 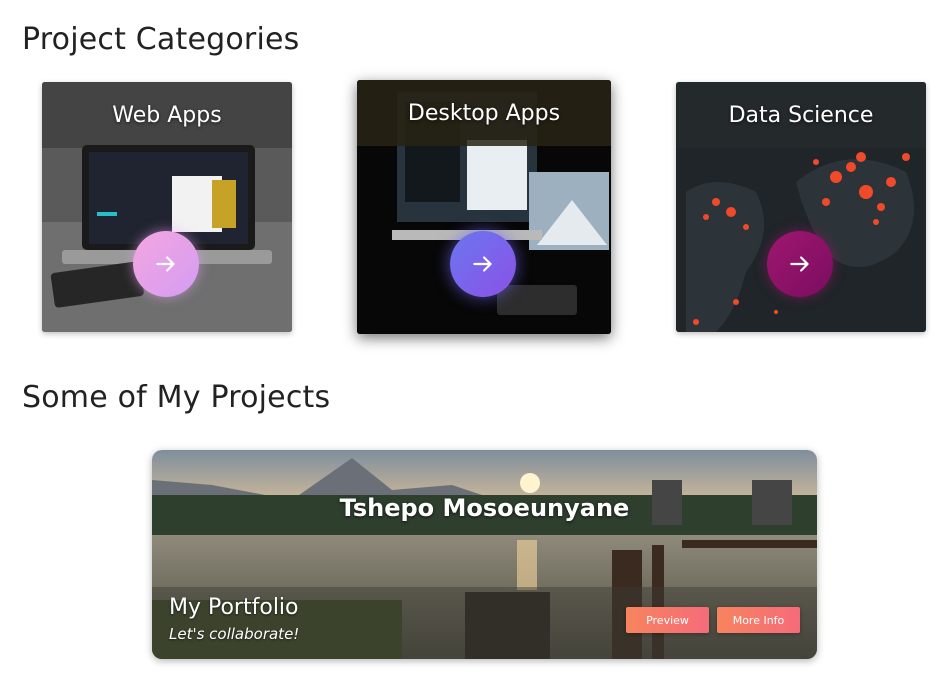 I want to click on project-owner-name: Tshepo Mosoeunyane, so click(x=484, y=508).